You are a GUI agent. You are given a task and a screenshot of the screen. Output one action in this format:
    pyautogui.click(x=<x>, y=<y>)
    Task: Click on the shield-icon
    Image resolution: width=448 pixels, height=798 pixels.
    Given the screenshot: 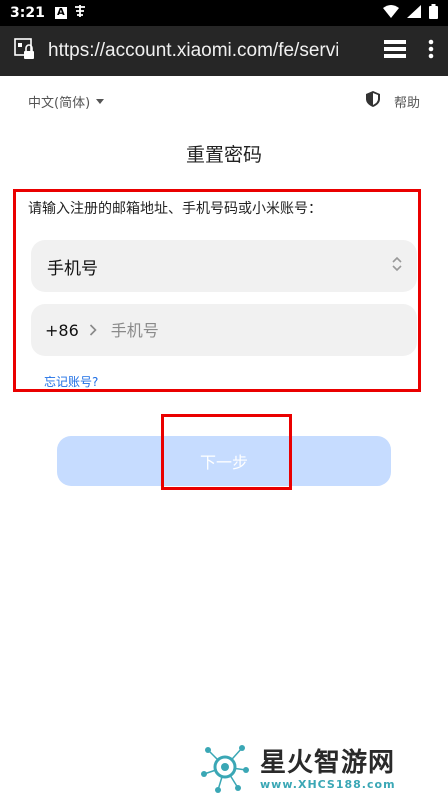 What is the action you would take?
    pyautogui.click(x=372, y=101)
    